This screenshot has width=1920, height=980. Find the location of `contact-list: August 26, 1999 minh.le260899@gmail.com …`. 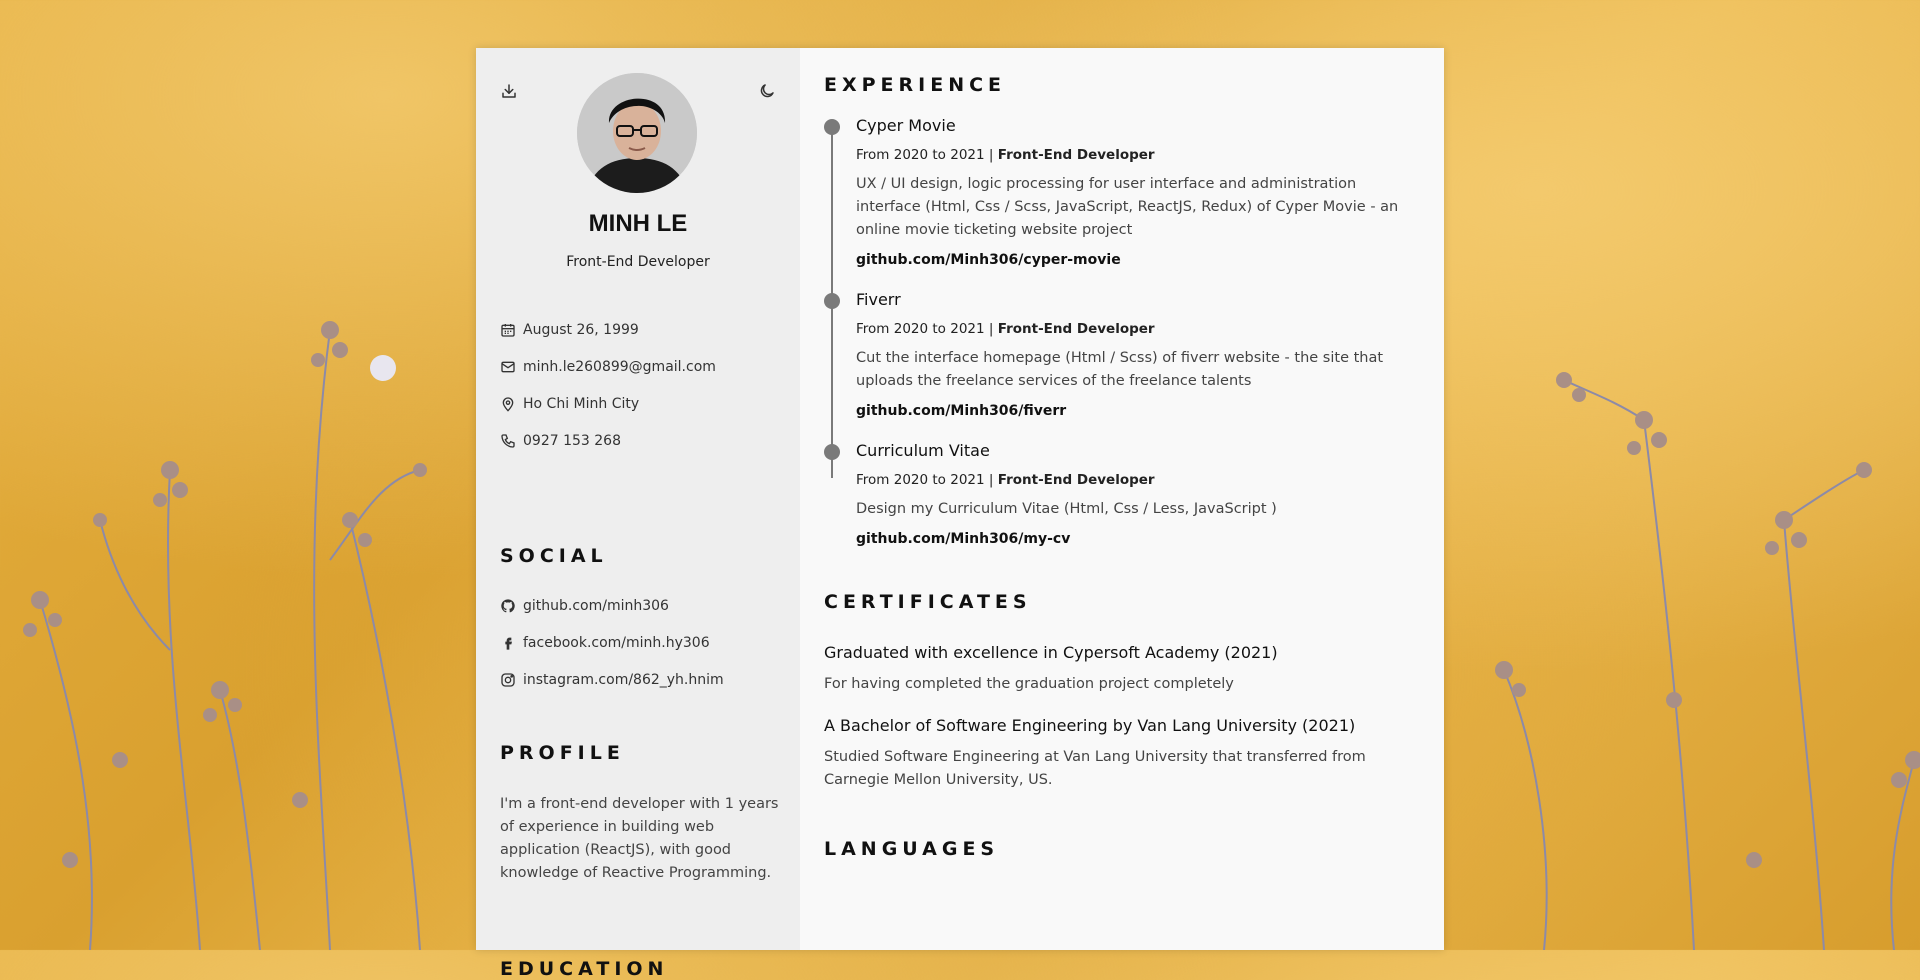

contact-list: August 26, 1999 minh.le260899@gmail.com … is located at coordinates (608, 385).